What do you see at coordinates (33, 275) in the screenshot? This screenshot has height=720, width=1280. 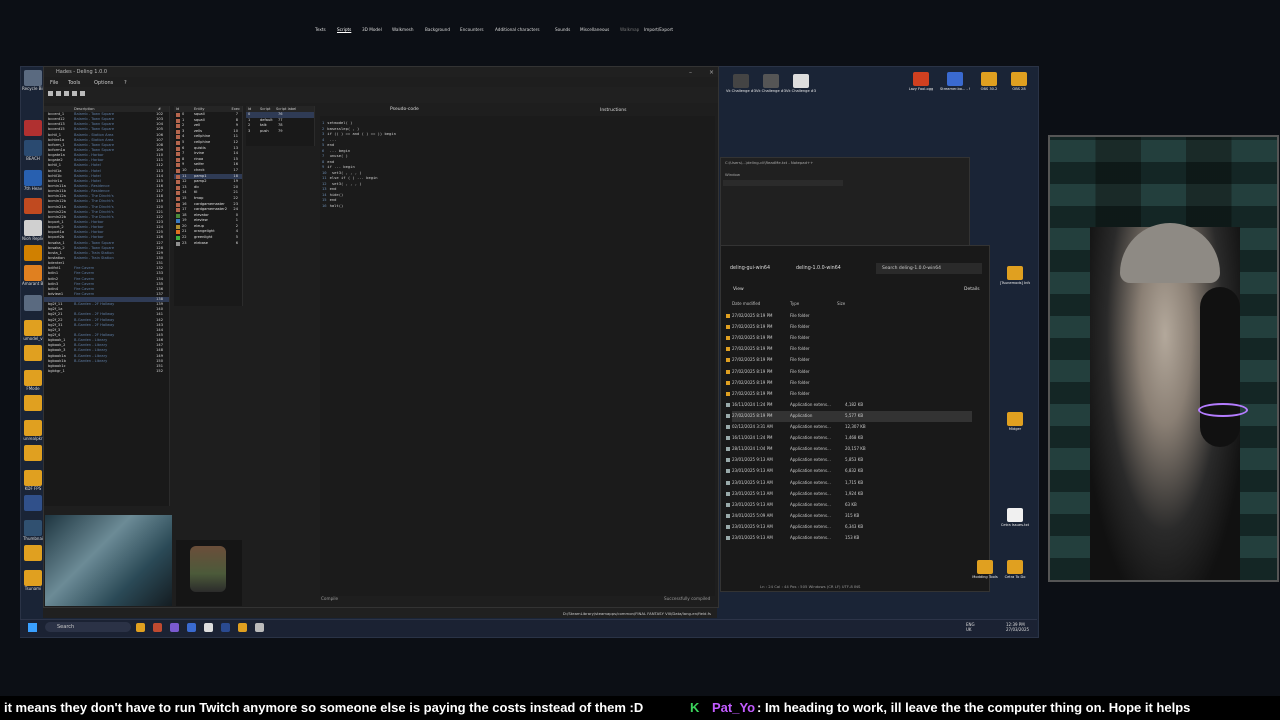 I see `desktop-icon: Amarant Battle D` at bounding box center [33, 275].